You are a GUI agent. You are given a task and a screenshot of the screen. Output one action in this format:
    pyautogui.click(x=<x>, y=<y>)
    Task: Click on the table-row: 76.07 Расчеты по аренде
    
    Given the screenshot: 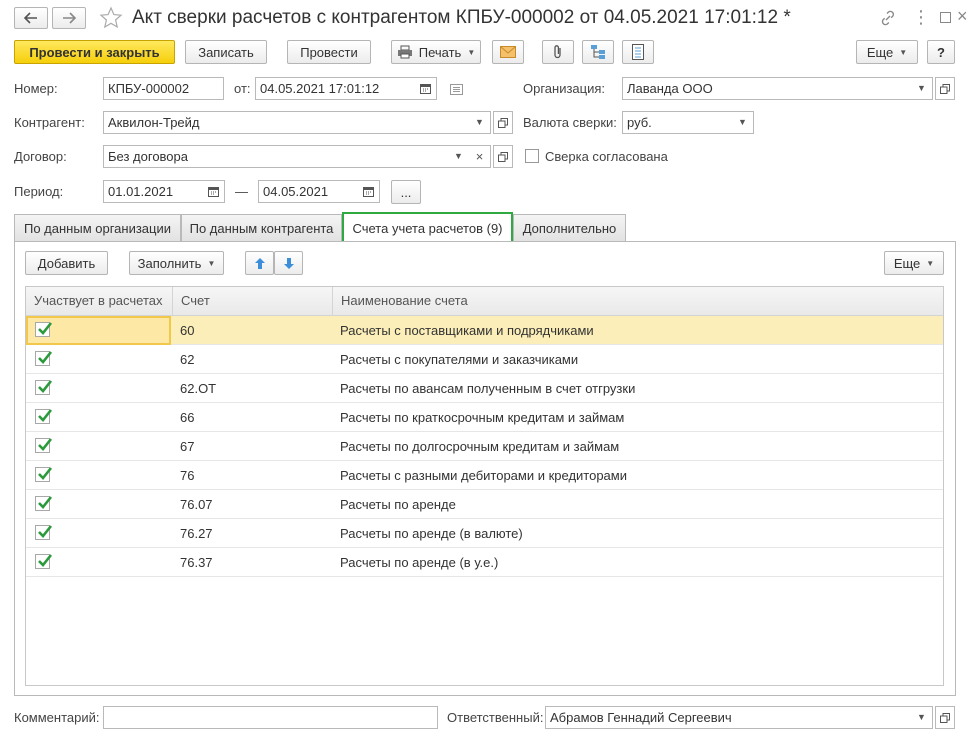 What is the action you would take?
    pyautogui.click(x=484, y=504)
    